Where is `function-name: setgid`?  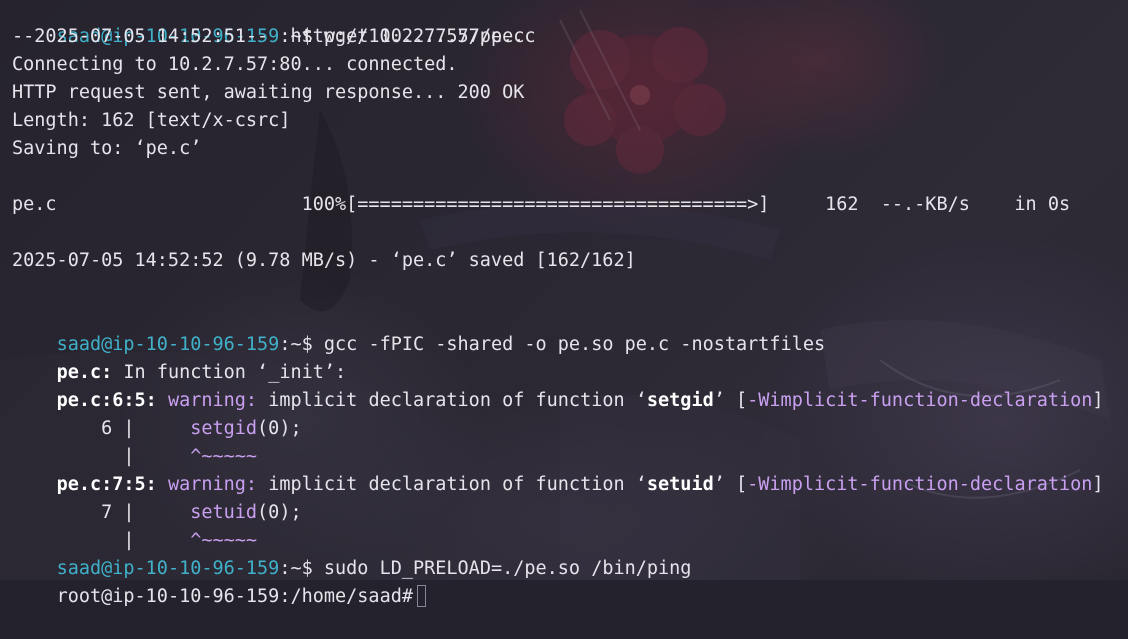 function-name: setgid is located at coordinates (680, 400).